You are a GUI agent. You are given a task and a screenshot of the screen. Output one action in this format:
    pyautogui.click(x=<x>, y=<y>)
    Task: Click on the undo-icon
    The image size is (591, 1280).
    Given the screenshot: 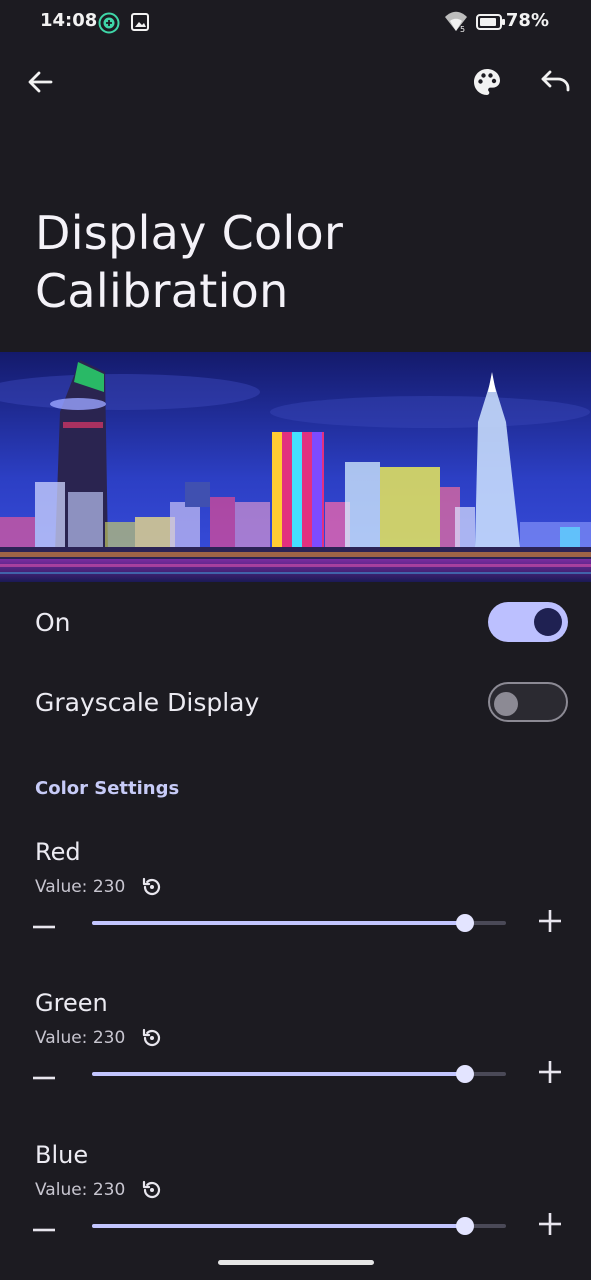 What is the action you would take?
    pyautogui.click(x=556, y=84)
    